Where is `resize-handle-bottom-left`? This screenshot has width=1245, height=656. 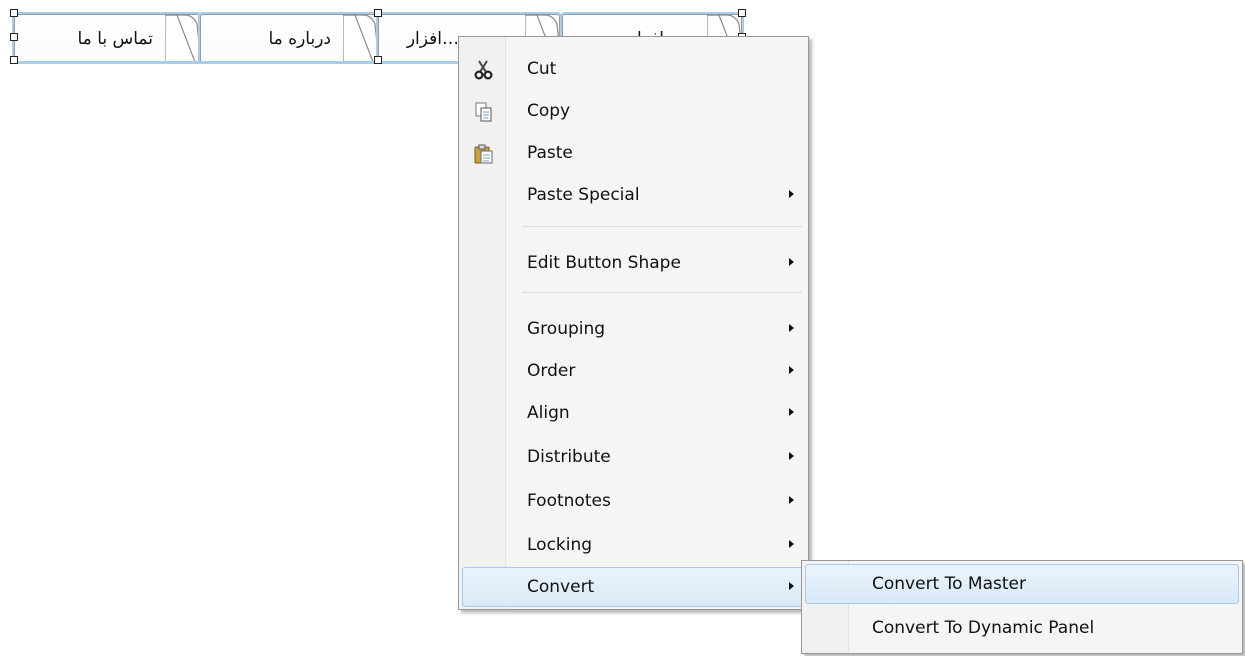 resize-handle-bottom-left is located at coordinates (14, 60).